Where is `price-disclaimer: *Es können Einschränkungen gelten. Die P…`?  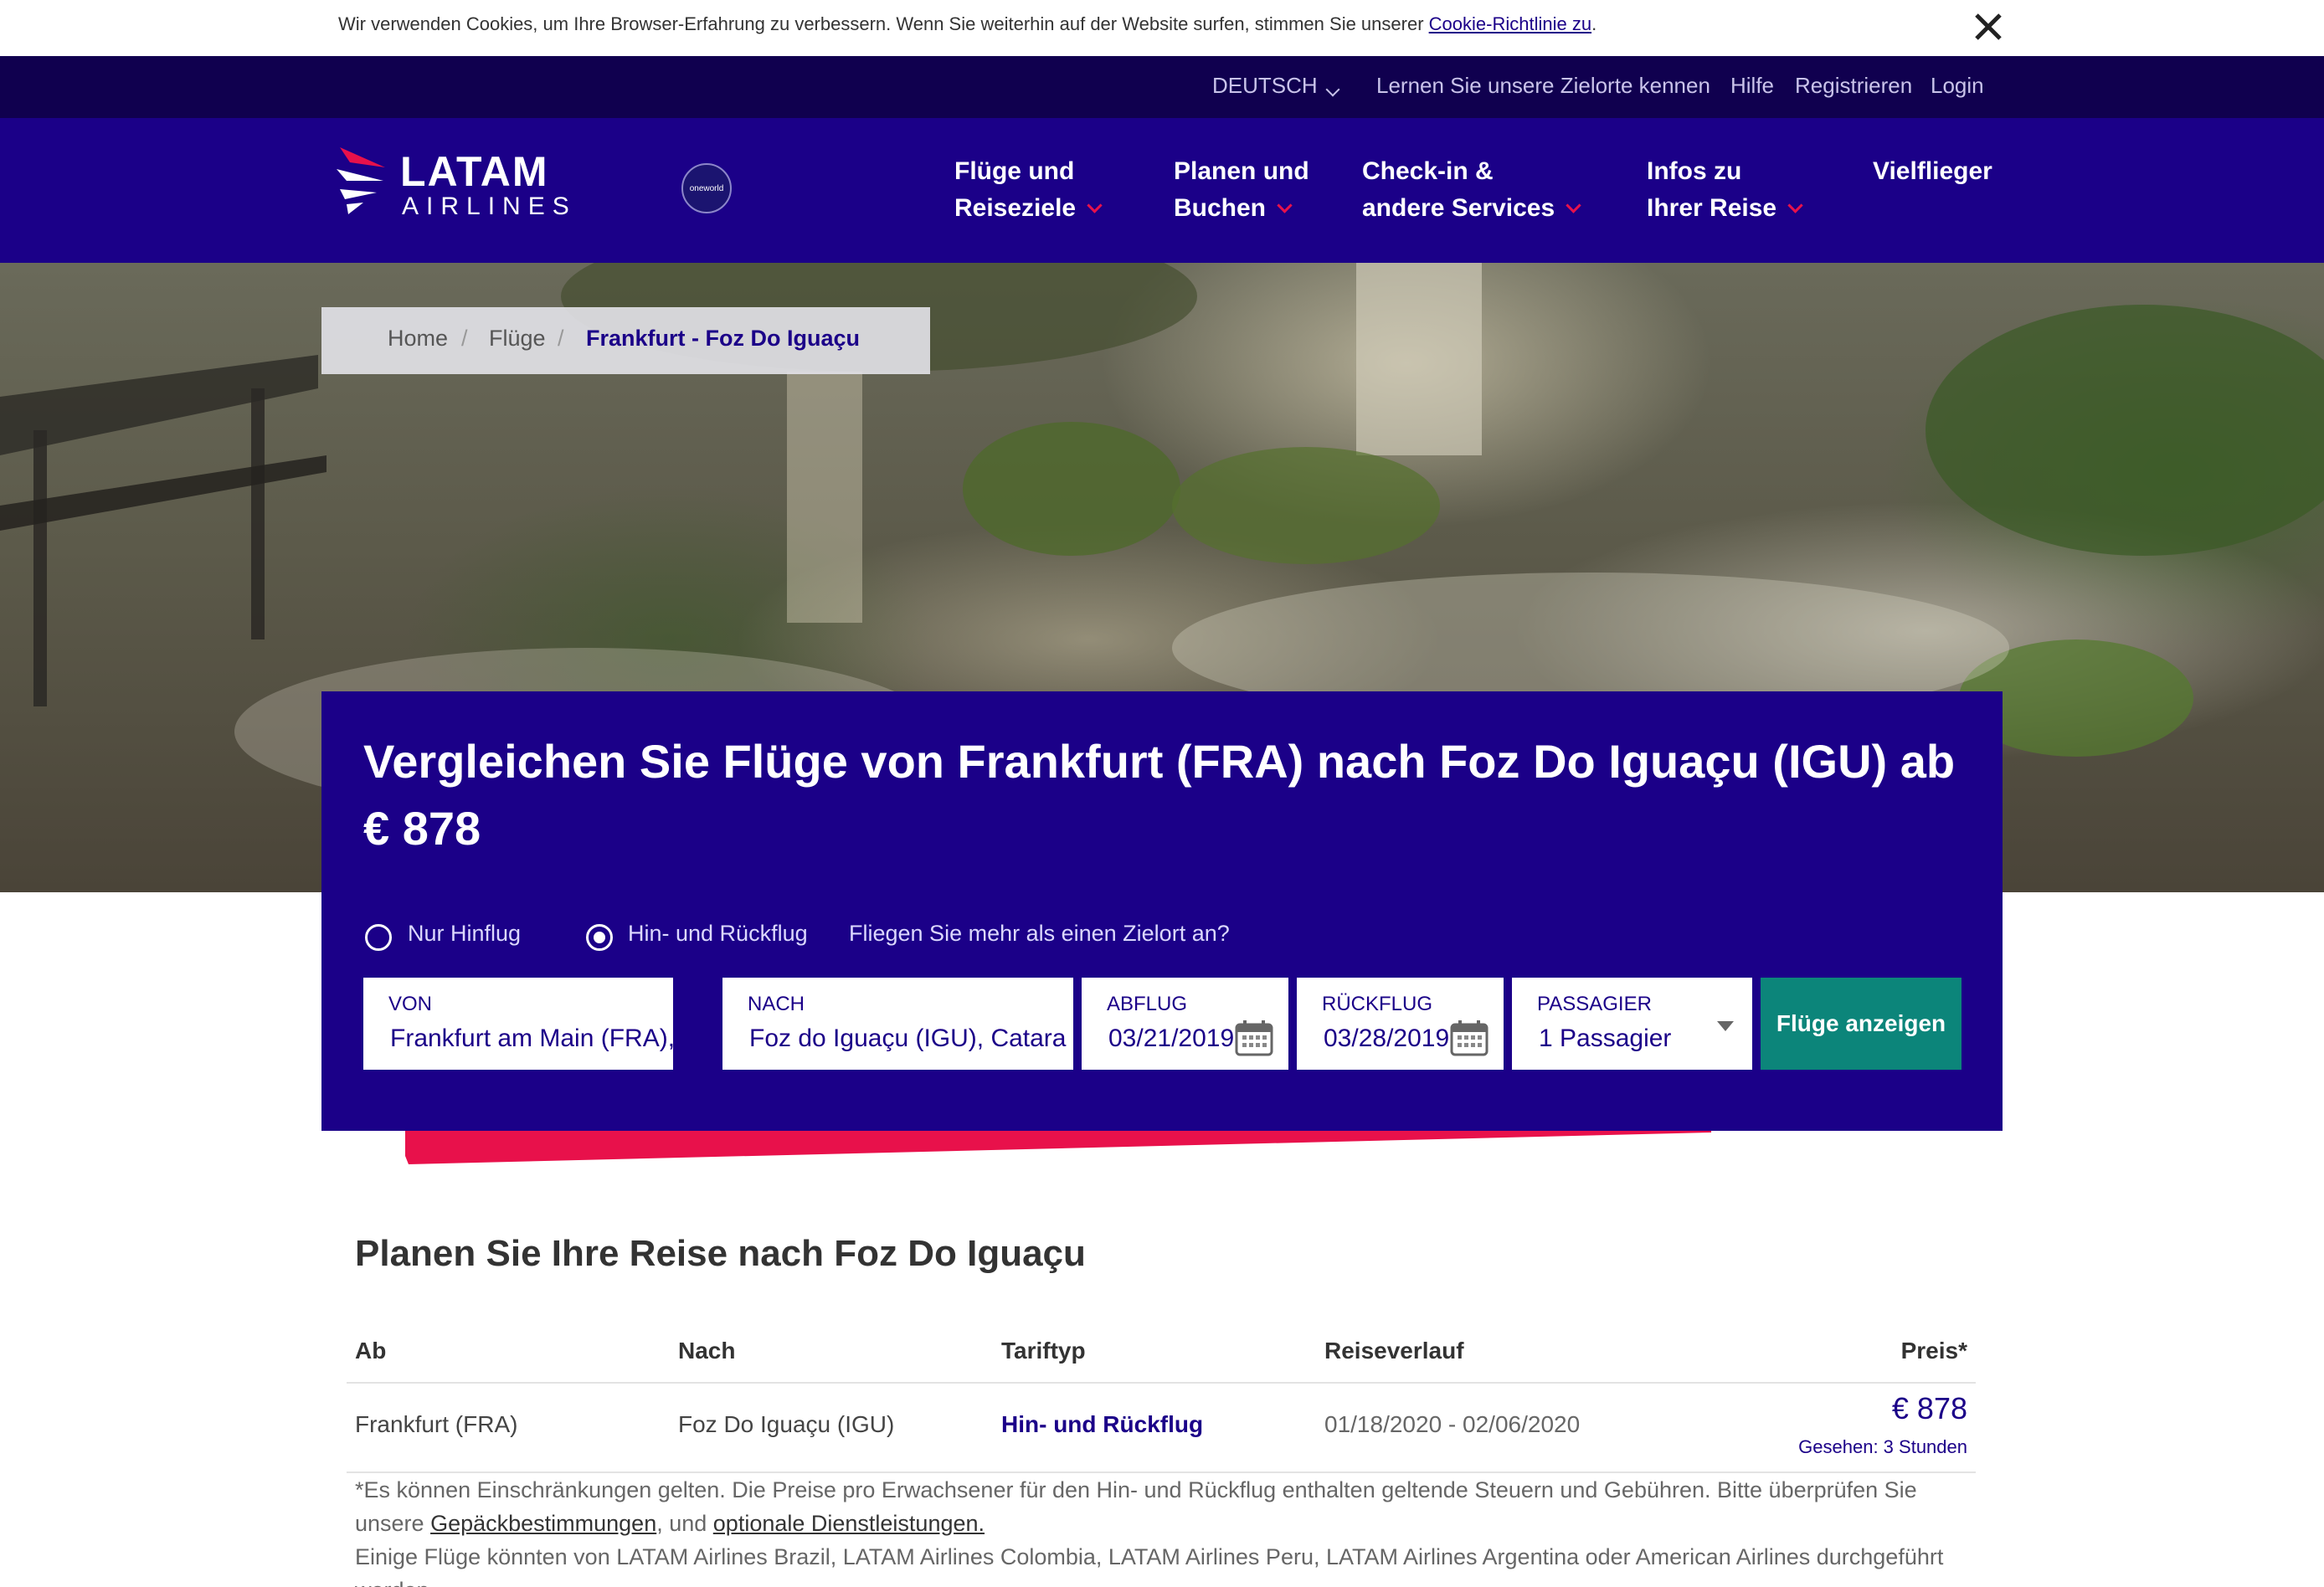
price-disclaimer: *Es können Einschränkungen gelten. Die P… is located at coordinates (1163, 1530).